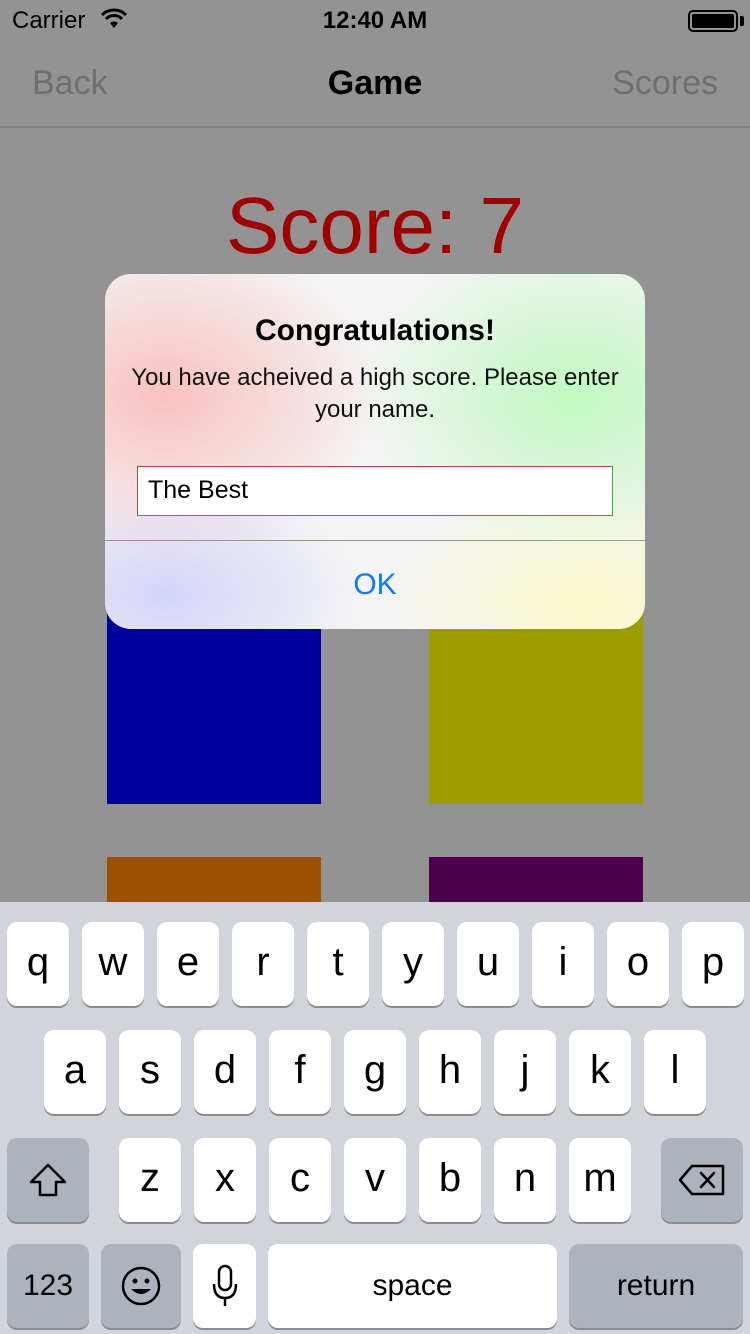 The height and width of the screenshot is (1334, 750). Describe the element at coordinates (675, 1072) in the screenshot. I see `key-l: l` at that location.